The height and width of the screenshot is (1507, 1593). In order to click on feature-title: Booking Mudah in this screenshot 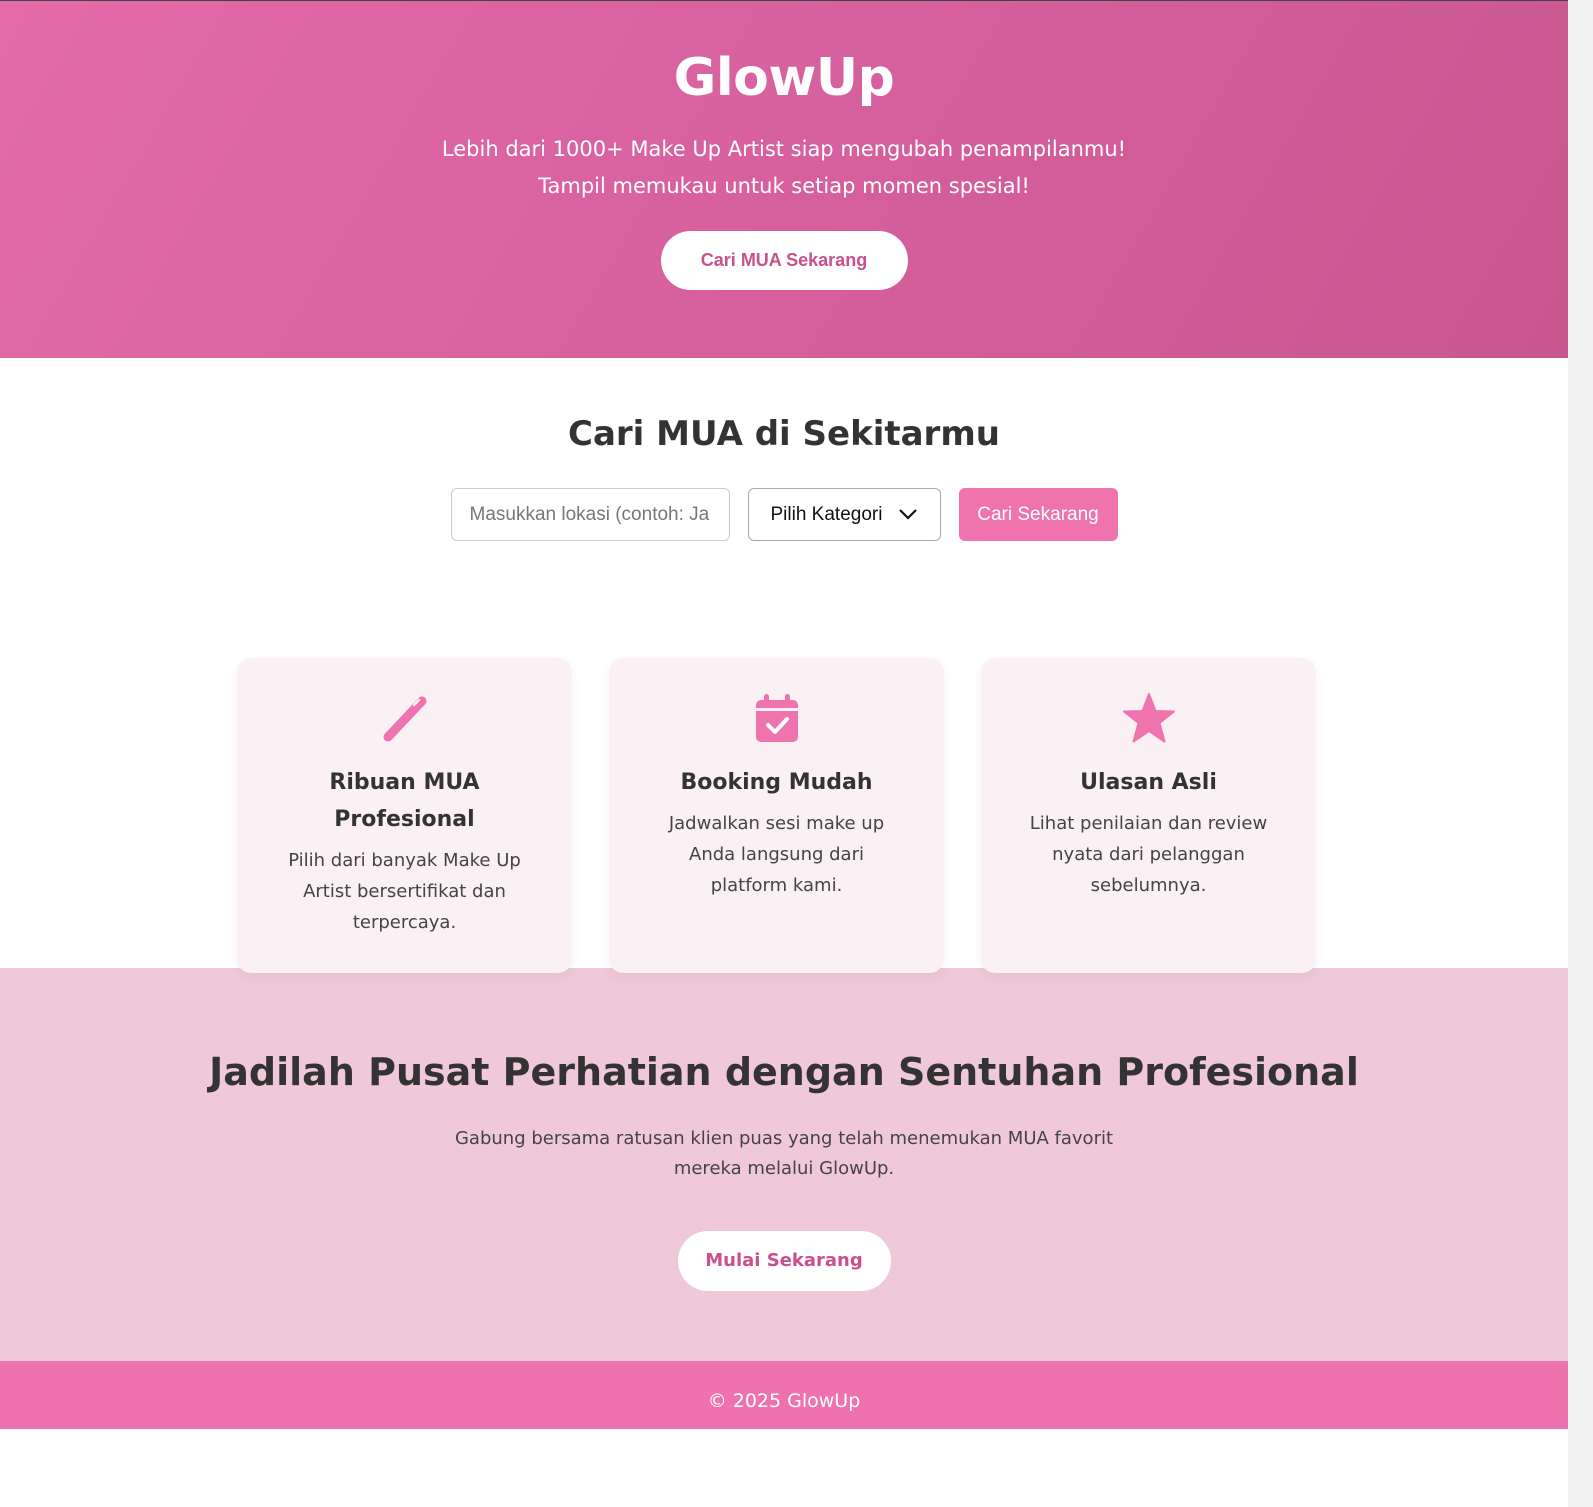, I will do `click(776, 782)`.